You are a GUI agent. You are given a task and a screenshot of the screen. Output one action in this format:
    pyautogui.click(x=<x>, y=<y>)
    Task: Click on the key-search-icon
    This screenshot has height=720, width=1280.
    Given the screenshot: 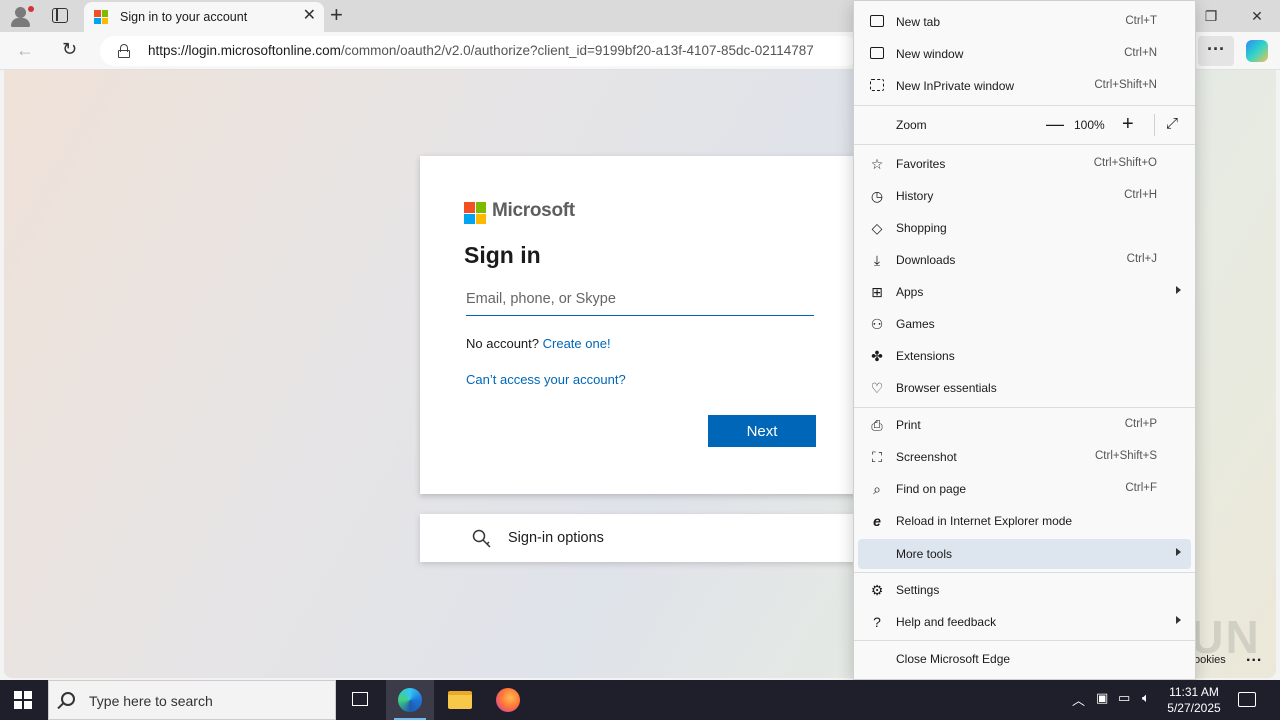 What is the action you would take?
    pyautogui.click(x=481, y=538)
    